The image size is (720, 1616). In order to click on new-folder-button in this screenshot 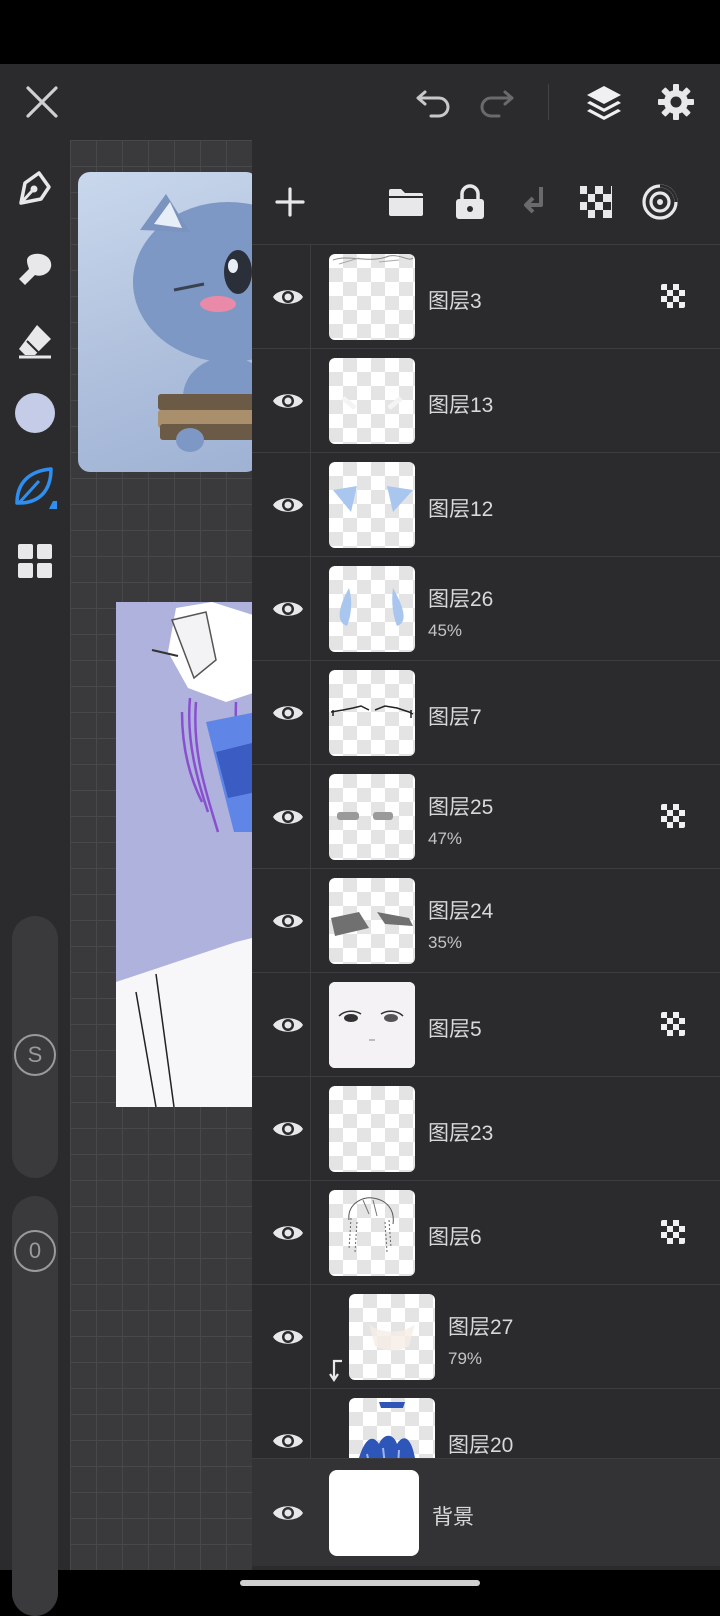, I will do `click(406, 202)`.